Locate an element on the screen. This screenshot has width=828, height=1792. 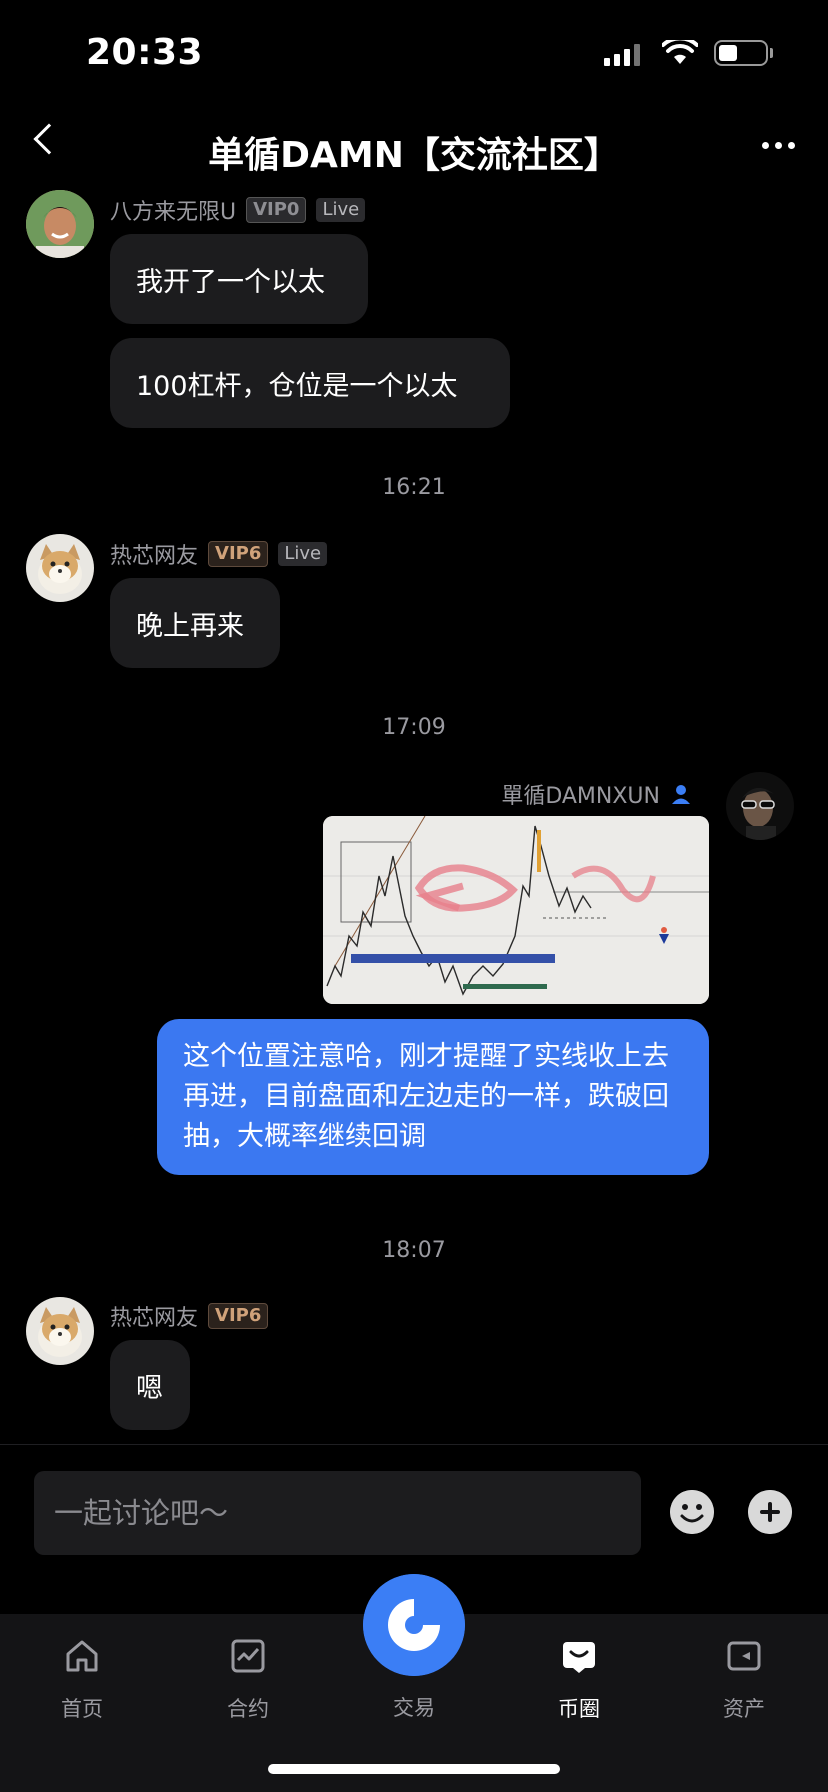
message-input is located at coordinates (346, 1513).